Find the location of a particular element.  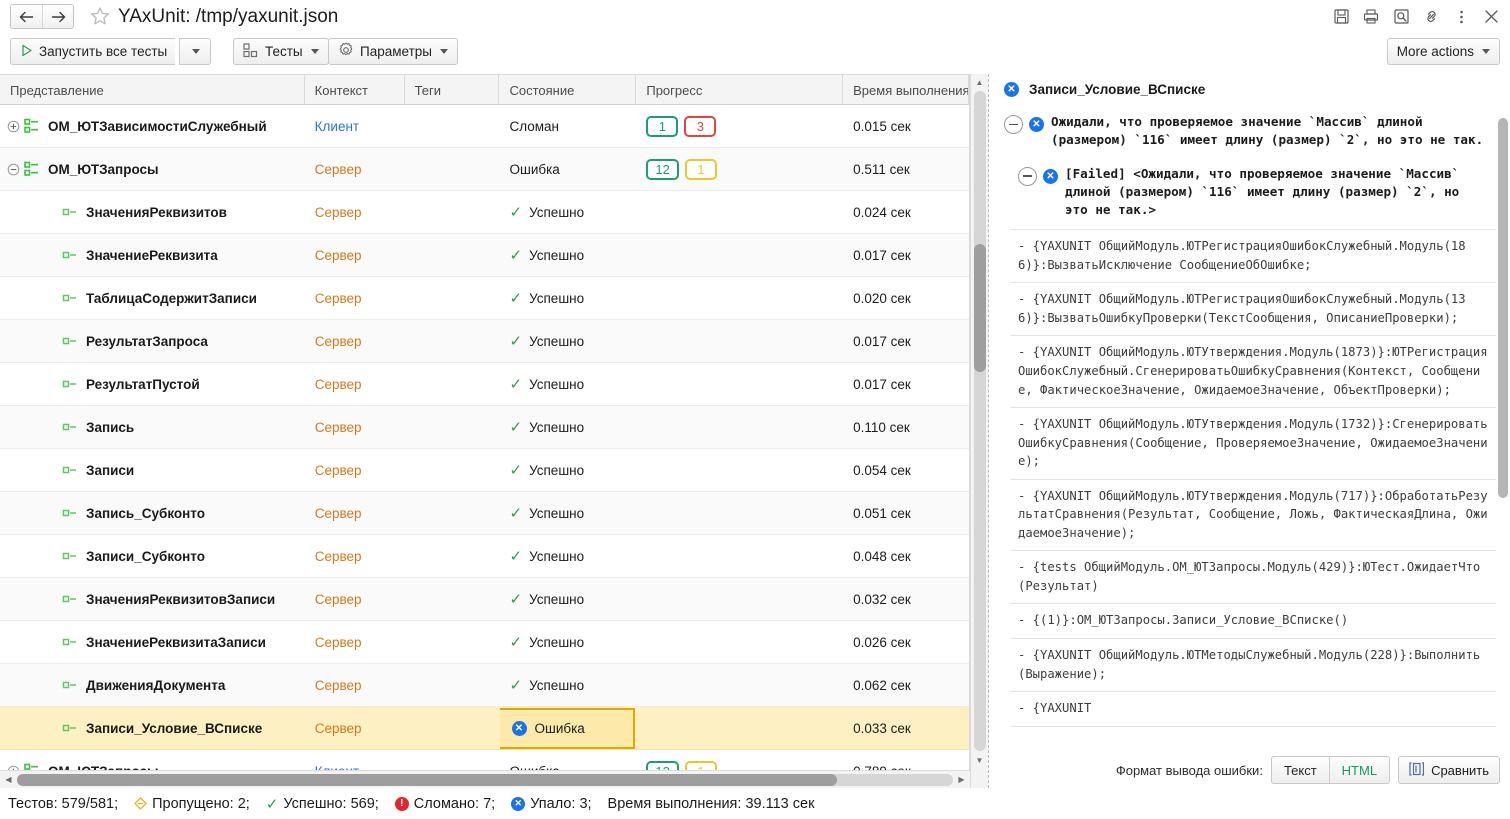

table-row: Запись_Субконто Сервер ✓ Успешно 0.051 сек is located at coordinates (484, 513).